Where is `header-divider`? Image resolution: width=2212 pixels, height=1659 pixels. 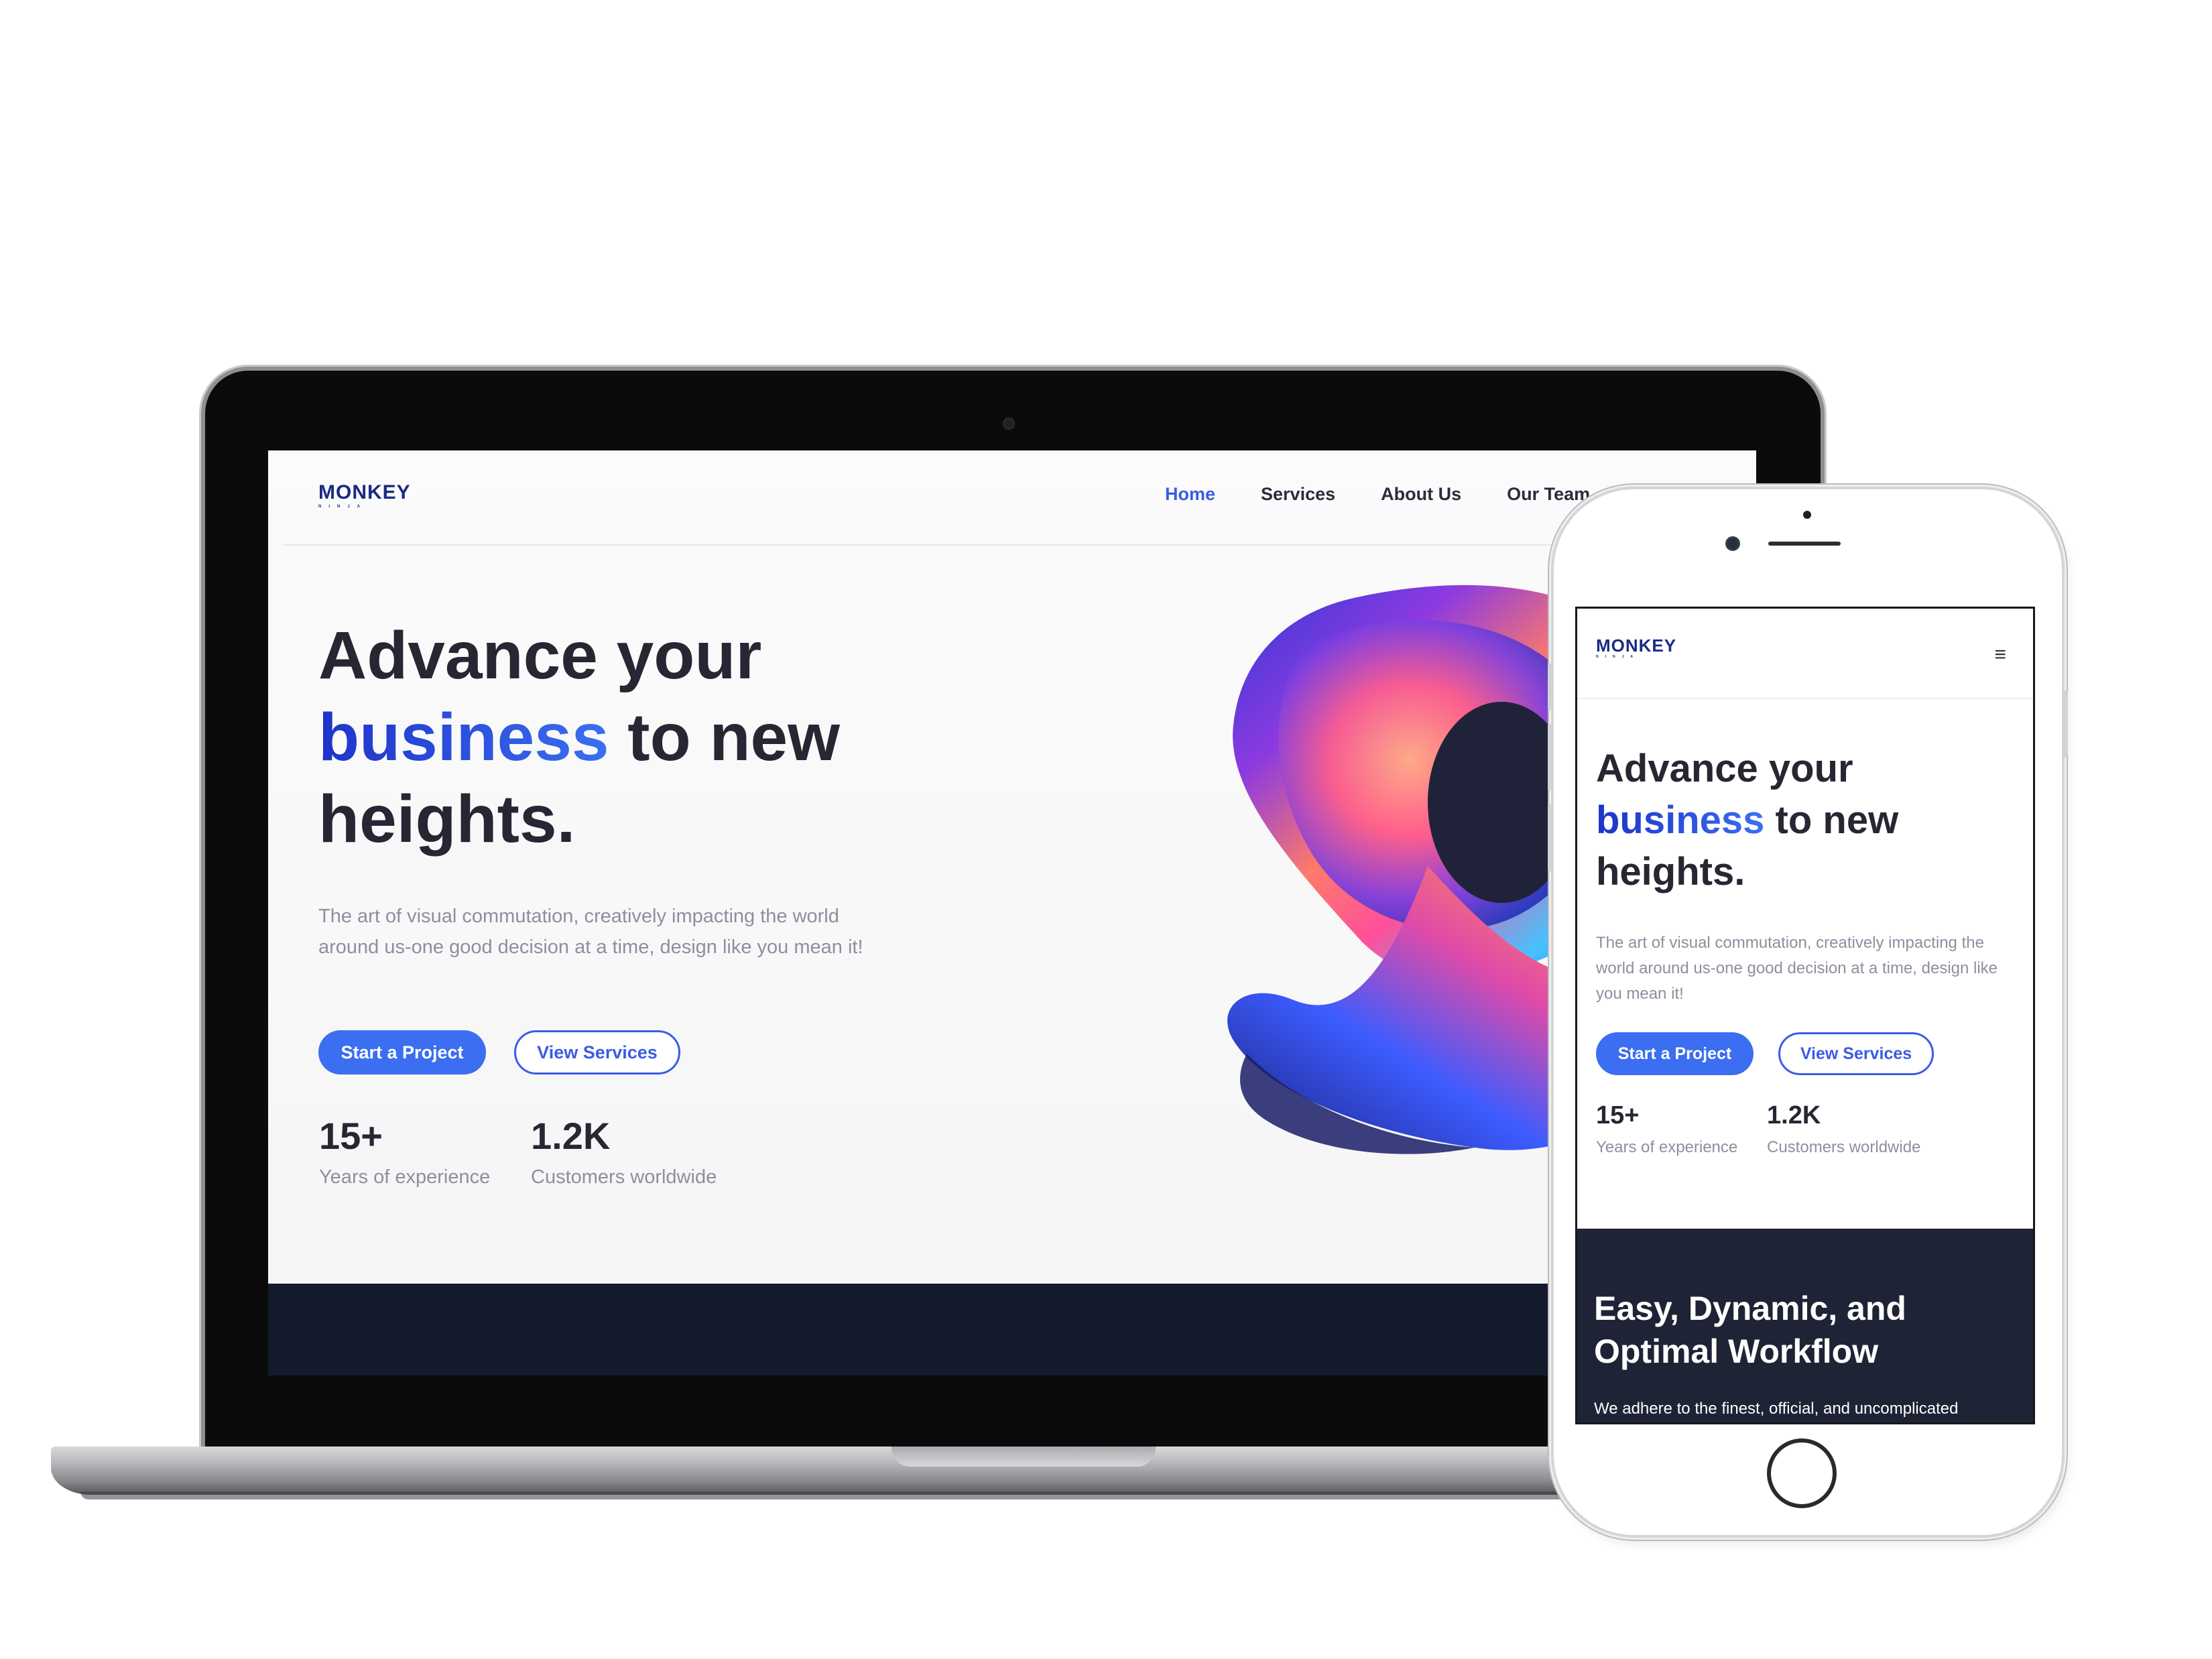 header-divider is located at coordinates (1019, 545).